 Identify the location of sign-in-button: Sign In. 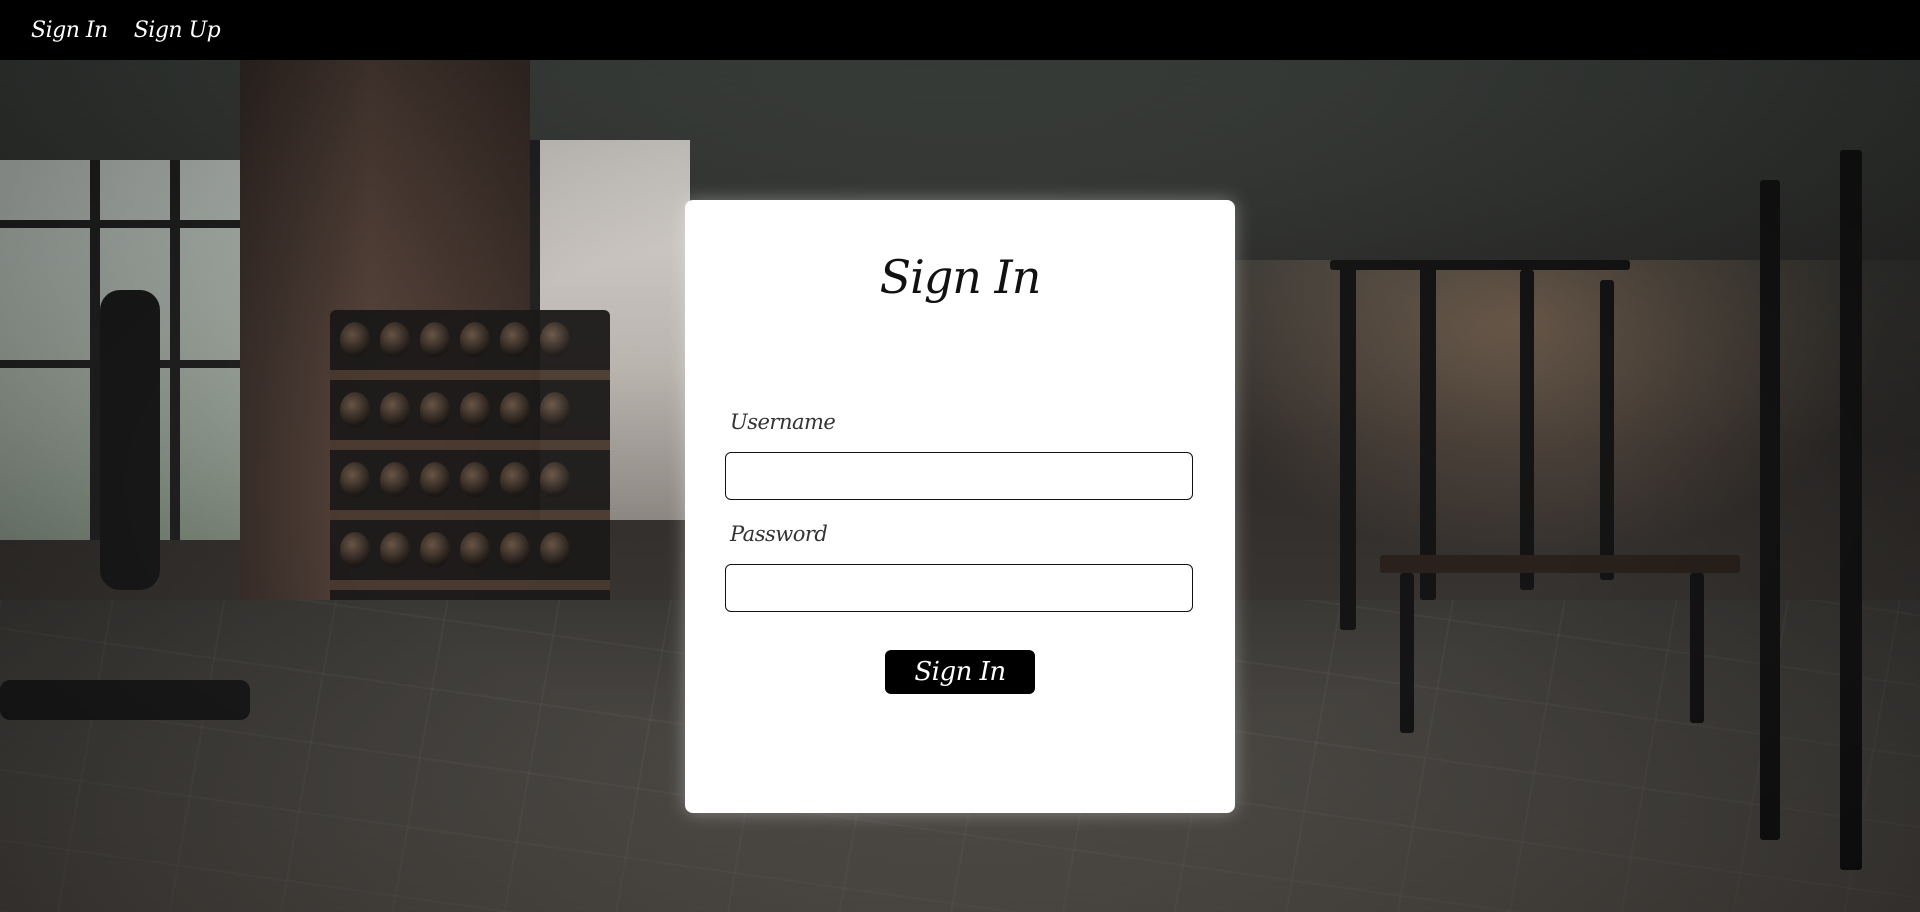
(960, 672).